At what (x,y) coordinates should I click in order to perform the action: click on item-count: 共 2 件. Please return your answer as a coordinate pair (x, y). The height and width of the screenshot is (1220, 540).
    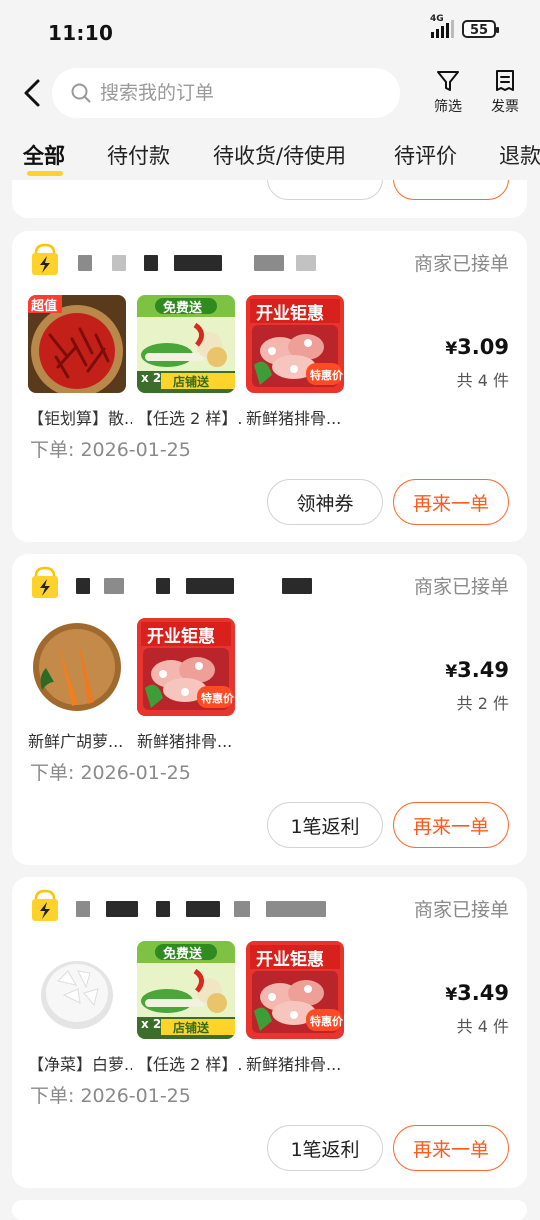
    Looking at the image, I should click on (482, 703).